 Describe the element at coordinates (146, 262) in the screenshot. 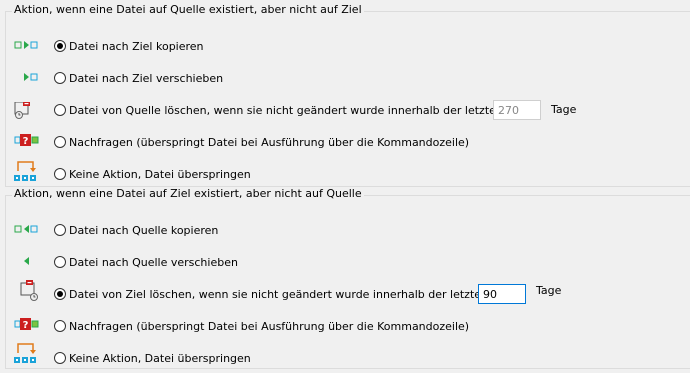

I see `move-to-source-radio: Datei nach Quelle verschieben` at that location.